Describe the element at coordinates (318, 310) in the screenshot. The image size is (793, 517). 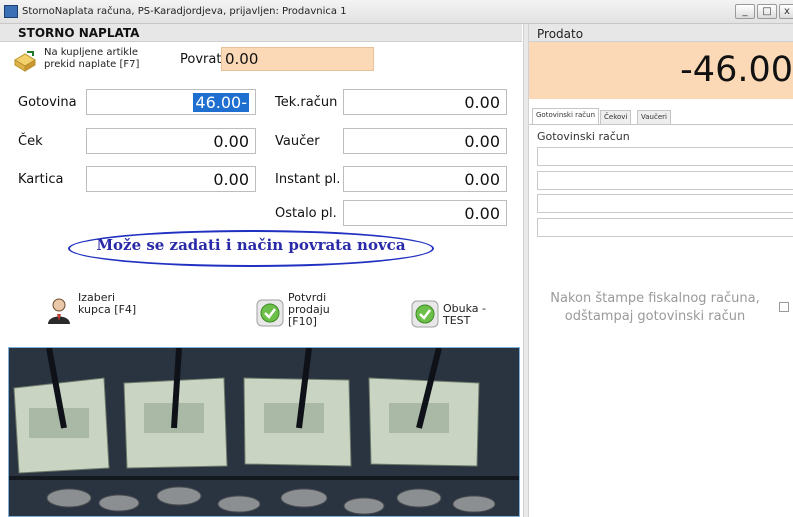
I see `confirm-sale-button: Potvrdi prodaju [F10]` at that location.